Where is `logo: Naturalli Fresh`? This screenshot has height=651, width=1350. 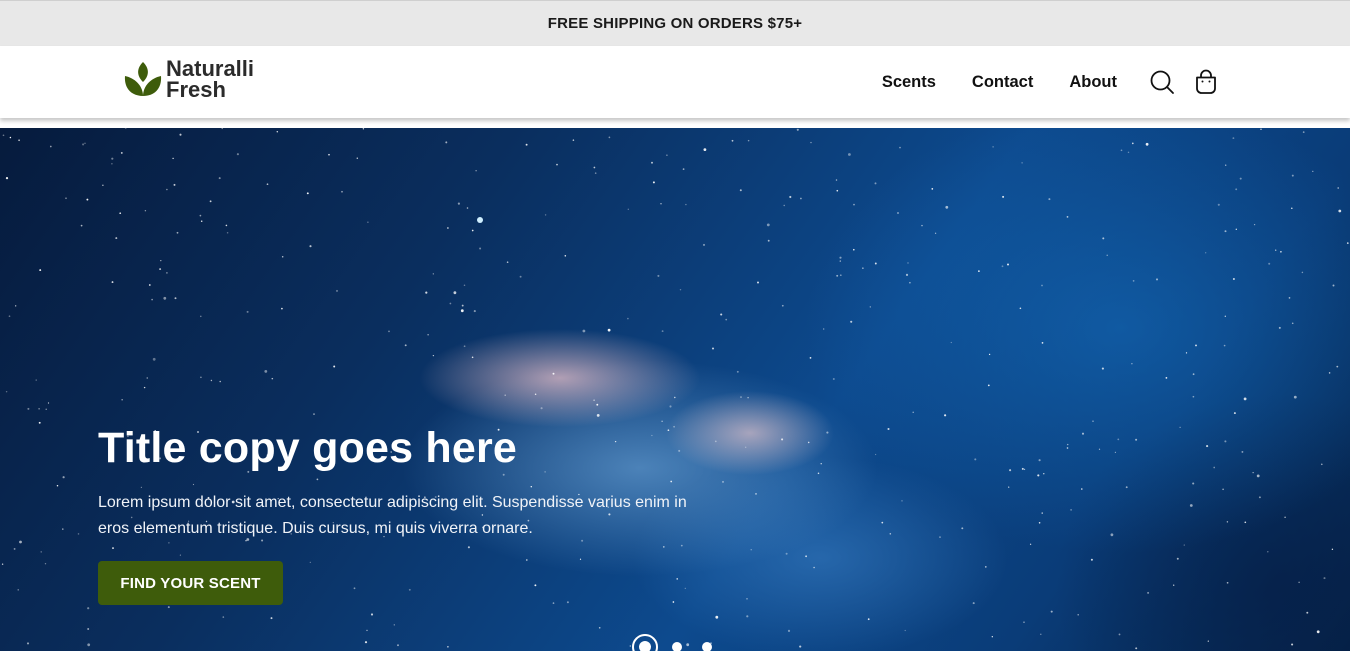
logo: Naturalli Fresh is located at coordinates (189, 78).